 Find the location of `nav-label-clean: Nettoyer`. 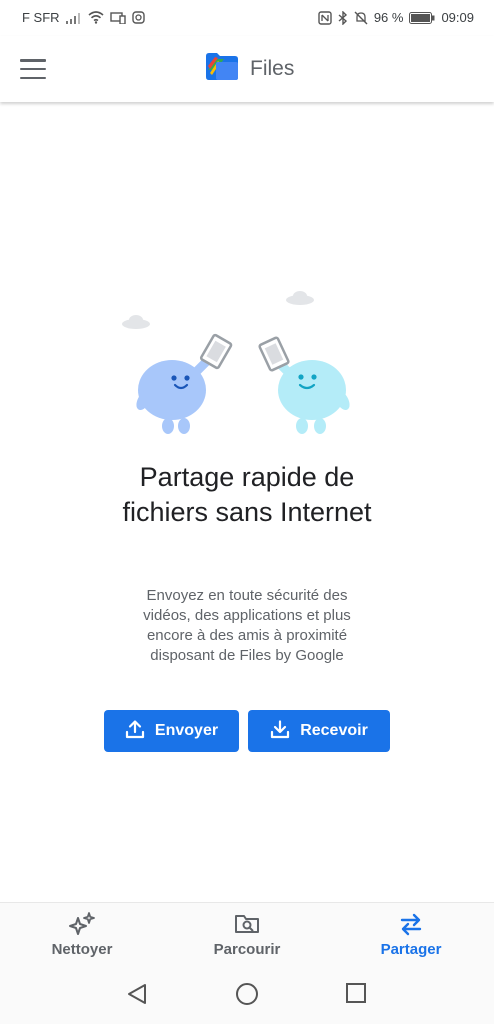

nav-label-clean: Nettoyer is located at coordinates (82, 949).